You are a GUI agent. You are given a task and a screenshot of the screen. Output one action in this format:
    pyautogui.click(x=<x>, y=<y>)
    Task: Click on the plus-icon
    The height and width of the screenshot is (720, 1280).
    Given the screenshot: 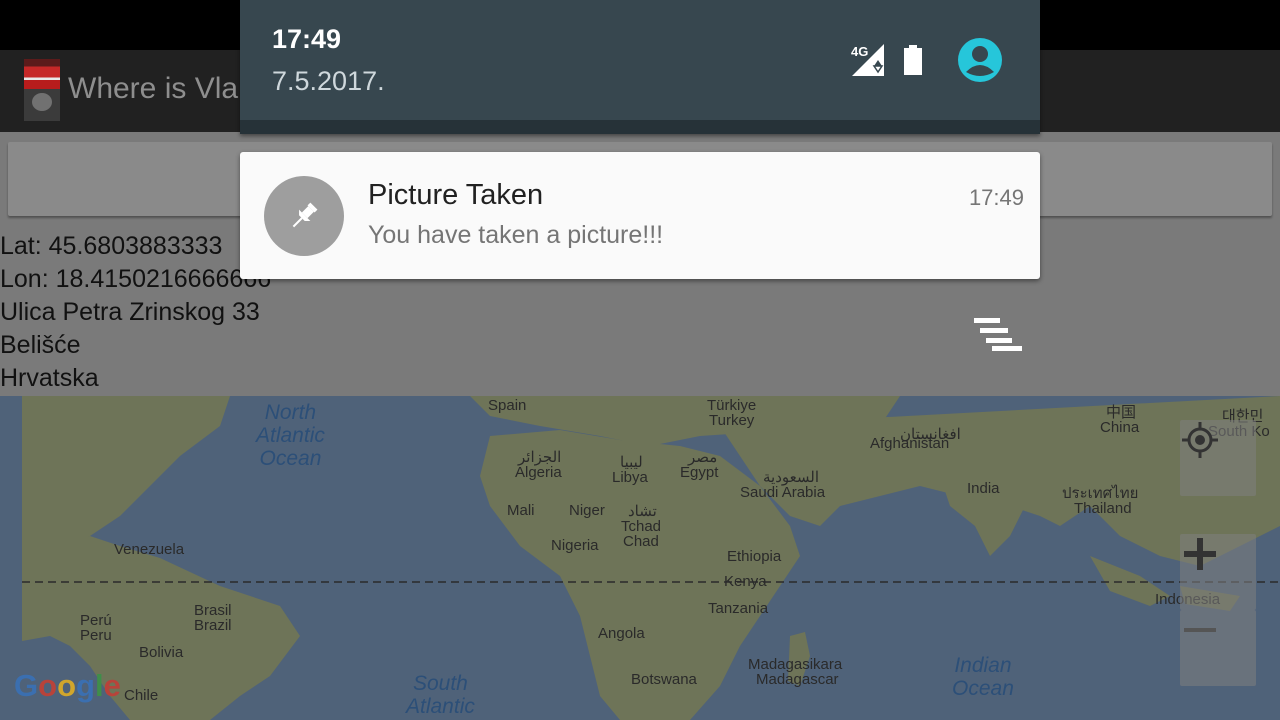 What is the action you would take?
    pyautogui.click(x=1200, y=554)
    